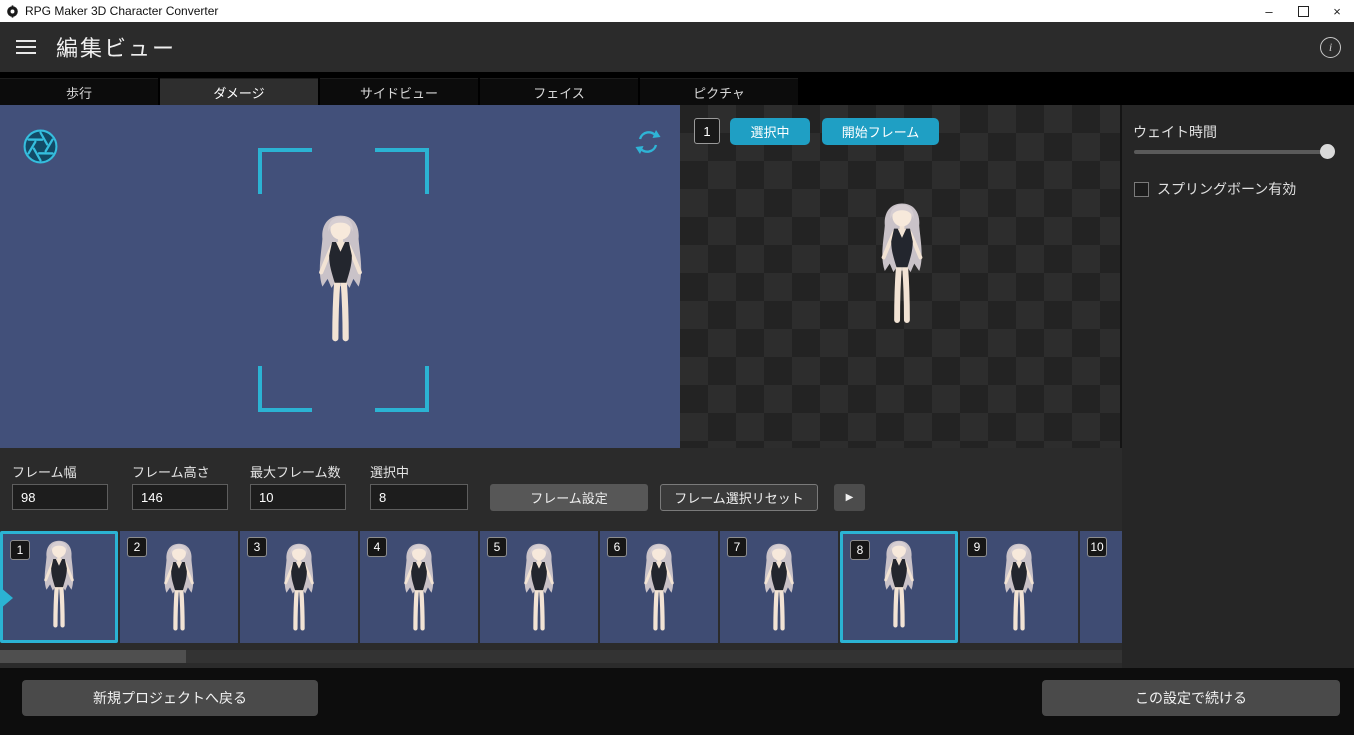  Describe the element at coordinates (137, 547) in the screenshot. I see `frame-number-badge: 2` at that location.